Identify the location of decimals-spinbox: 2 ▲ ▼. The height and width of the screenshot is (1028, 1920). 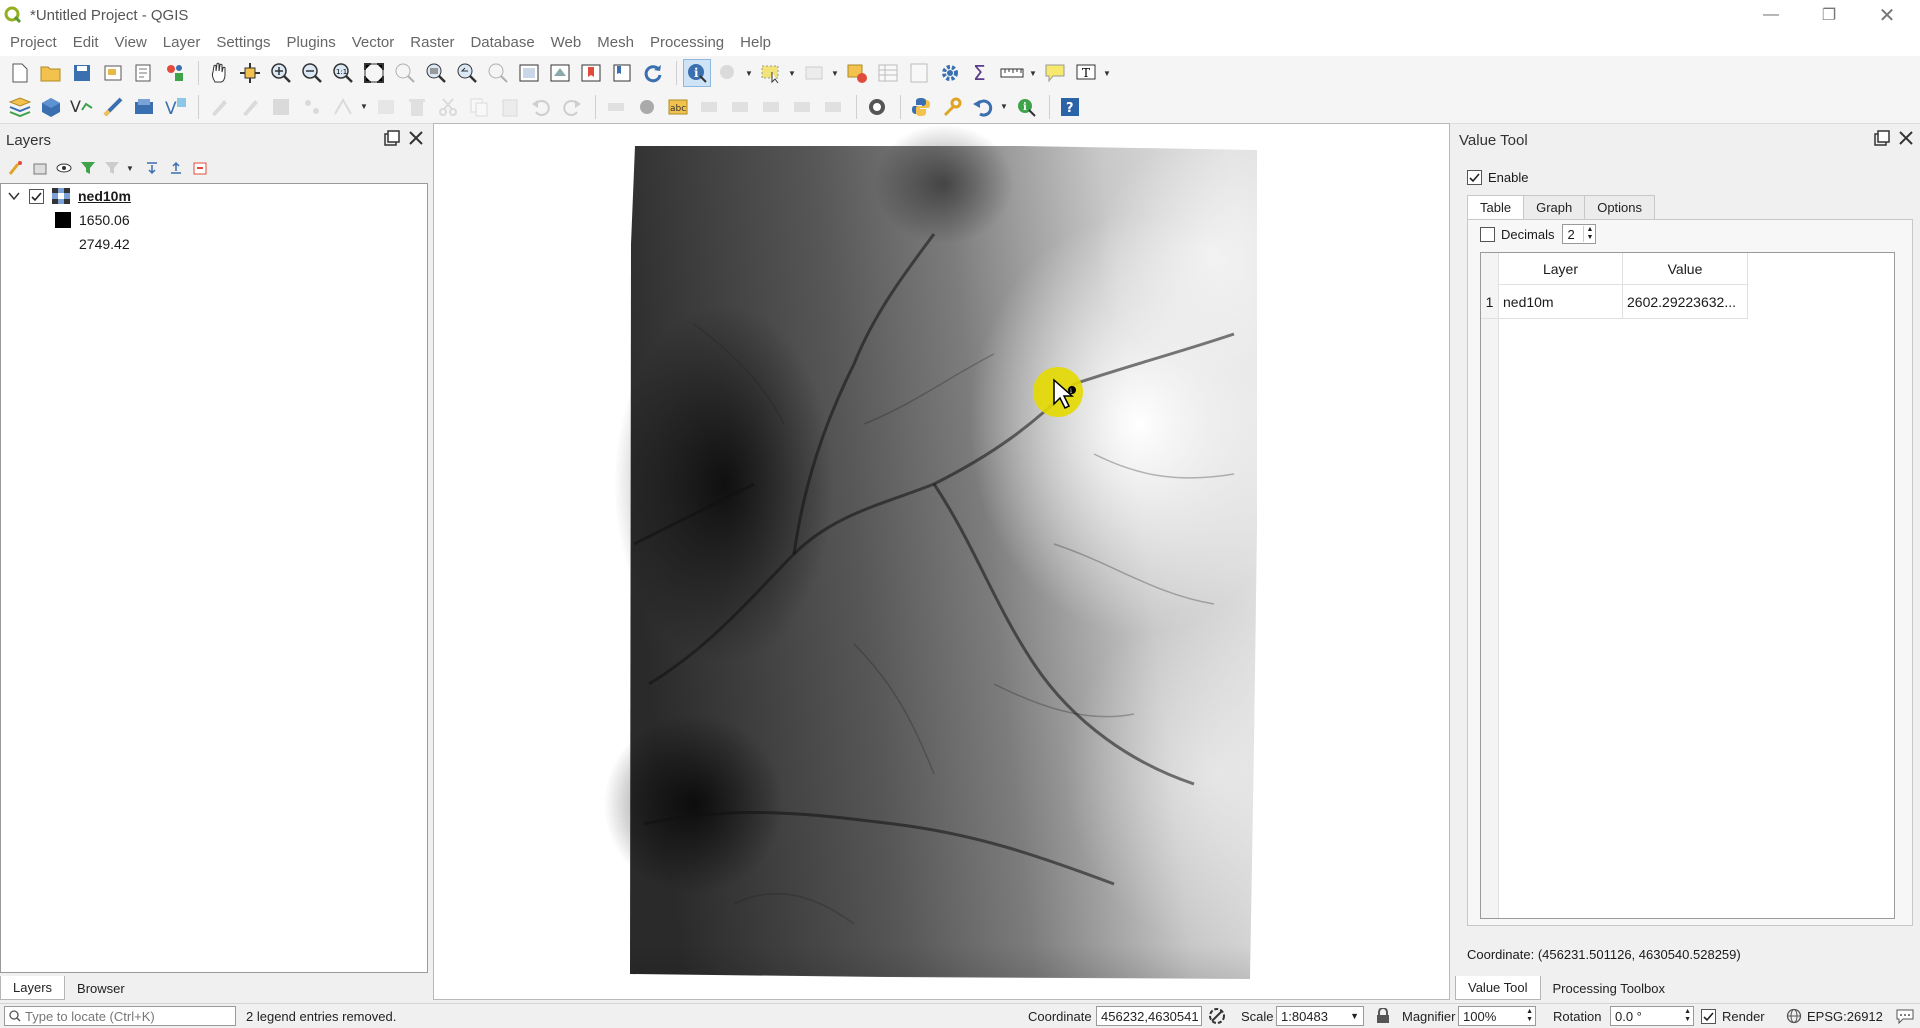
(1579, 234).